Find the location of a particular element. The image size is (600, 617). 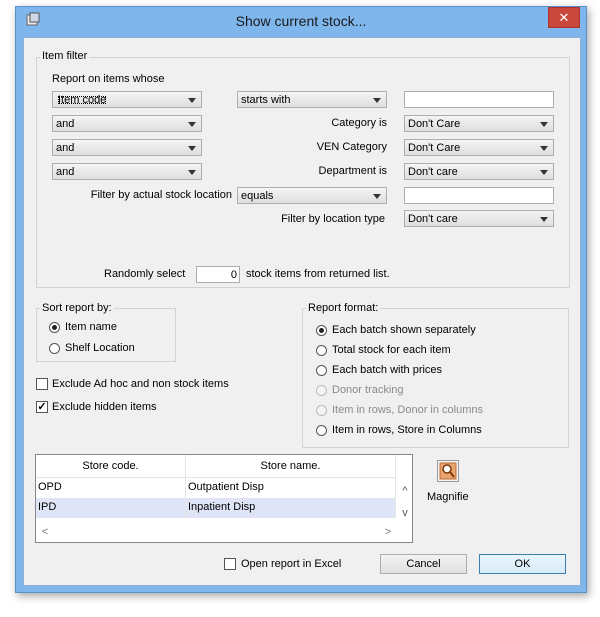

format-option-label: Item in rows, Store in Columns is located at coordinates (407, 430).